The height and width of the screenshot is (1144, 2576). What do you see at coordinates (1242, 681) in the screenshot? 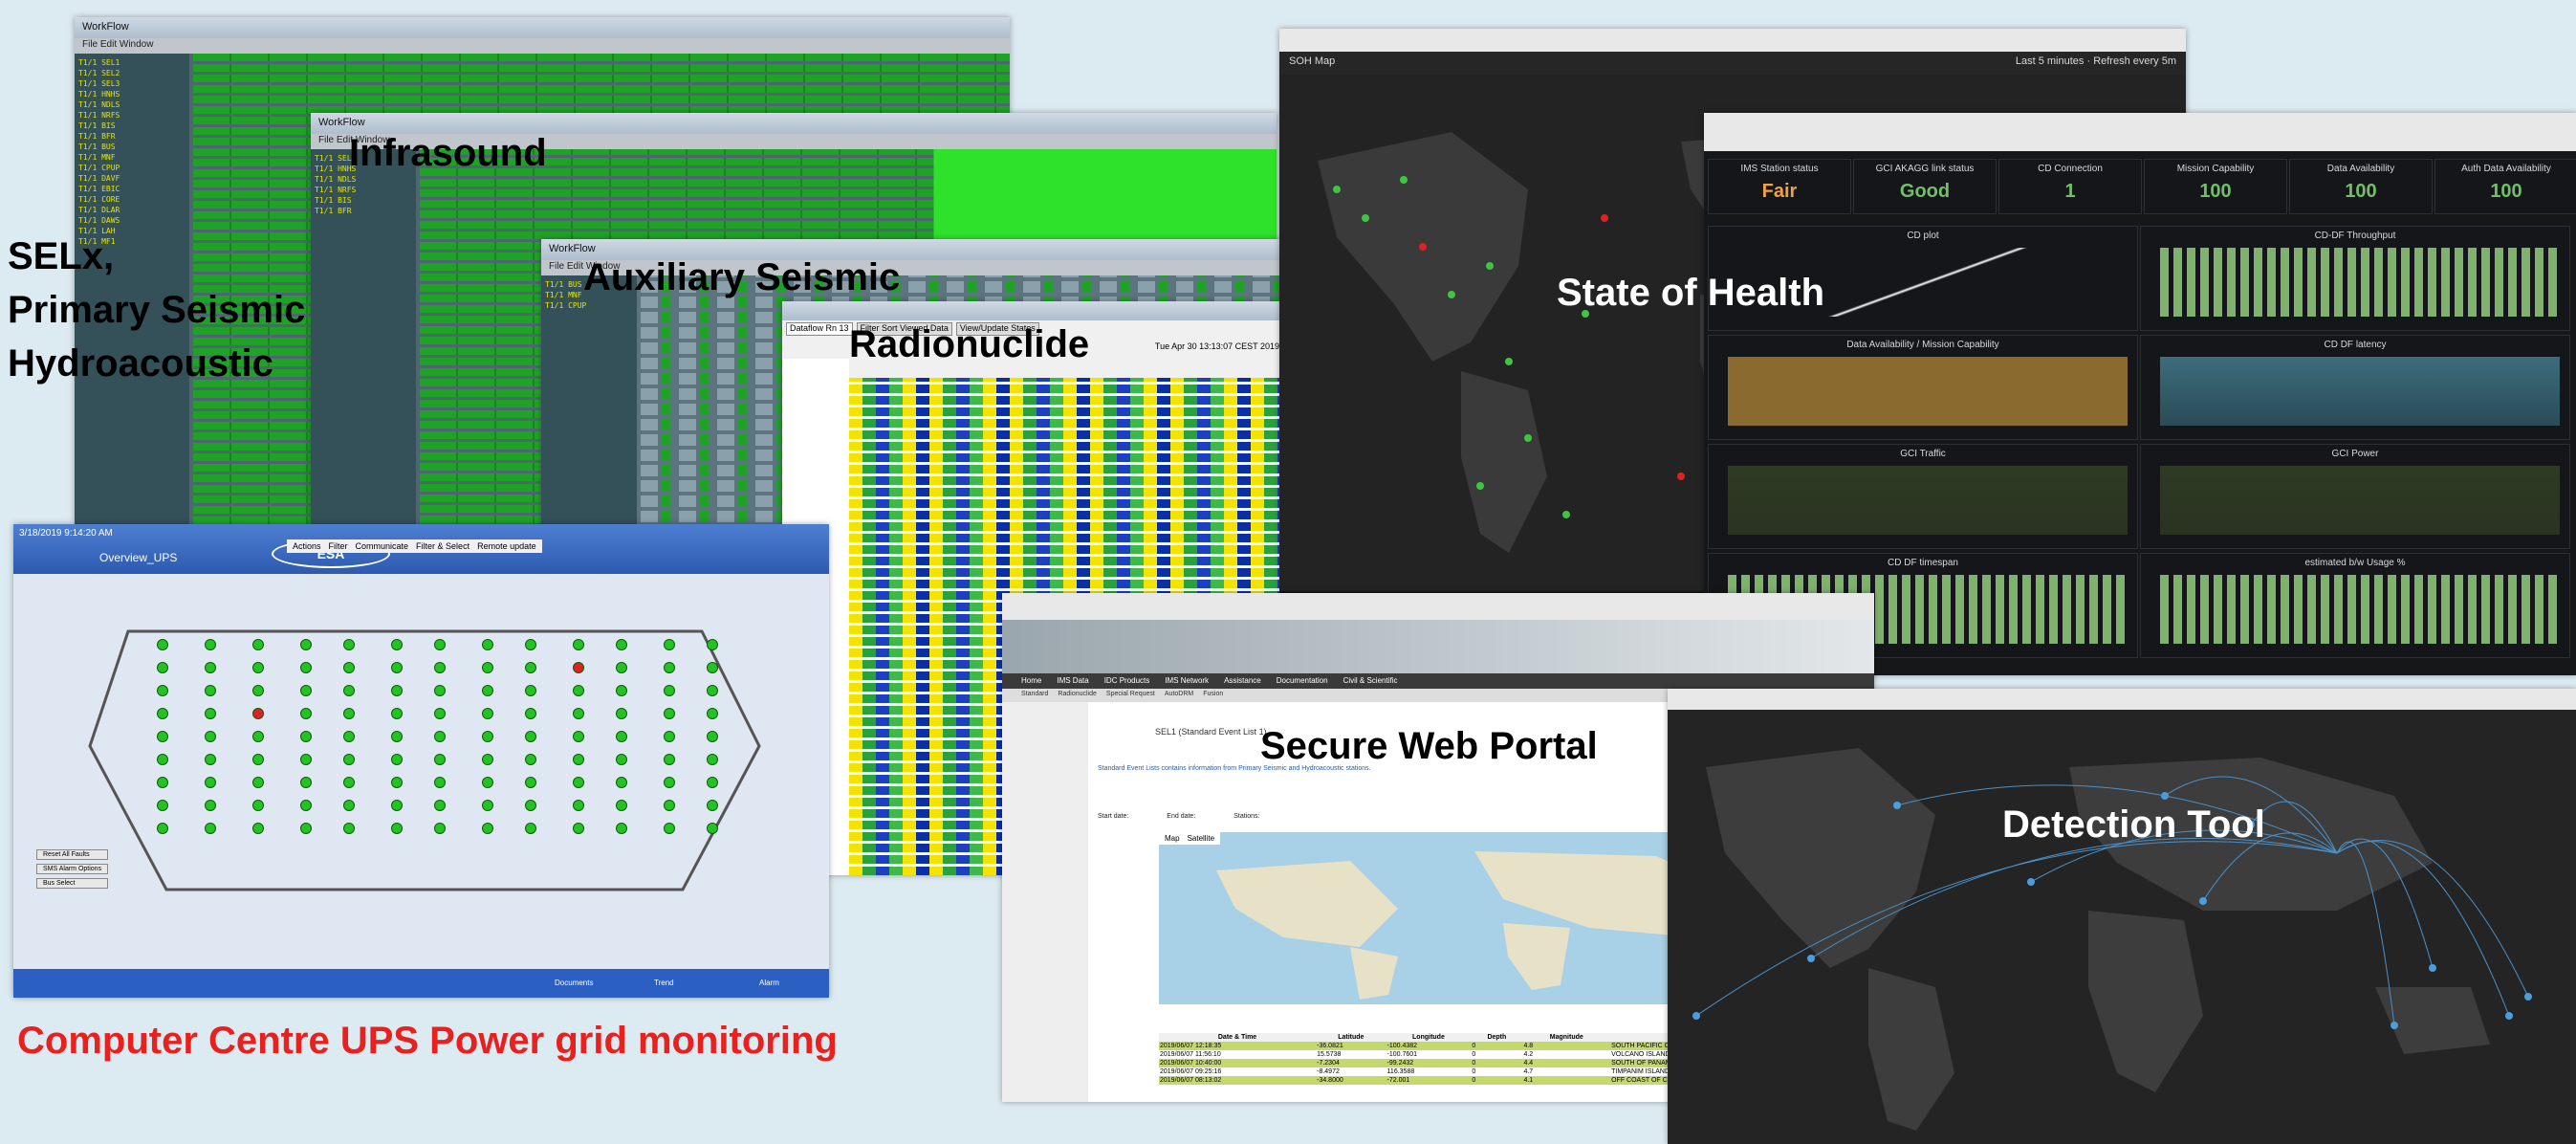
I see `nav-assistance: Assistance` at bounding box center [1242, 681].